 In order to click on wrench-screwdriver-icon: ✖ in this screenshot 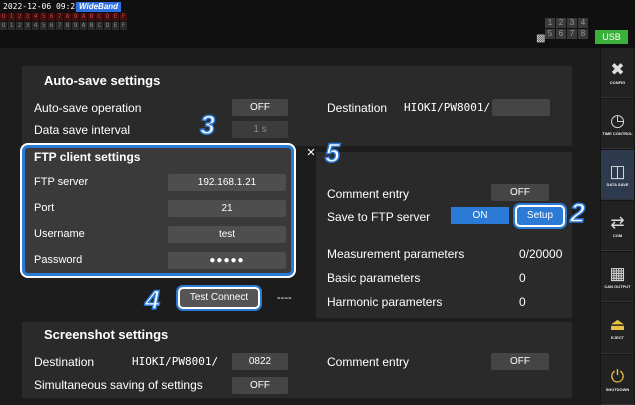, I will do `click(617, 69)`.